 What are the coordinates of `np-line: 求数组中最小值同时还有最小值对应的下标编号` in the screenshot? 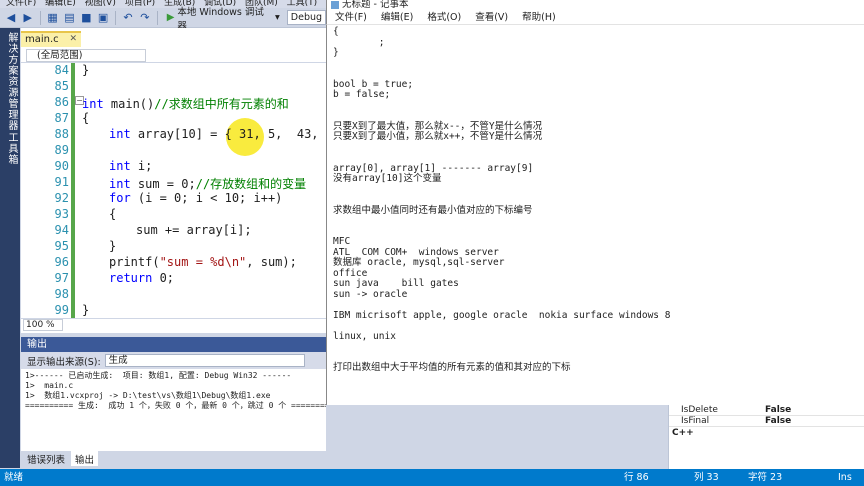 It's located at (433, 210).